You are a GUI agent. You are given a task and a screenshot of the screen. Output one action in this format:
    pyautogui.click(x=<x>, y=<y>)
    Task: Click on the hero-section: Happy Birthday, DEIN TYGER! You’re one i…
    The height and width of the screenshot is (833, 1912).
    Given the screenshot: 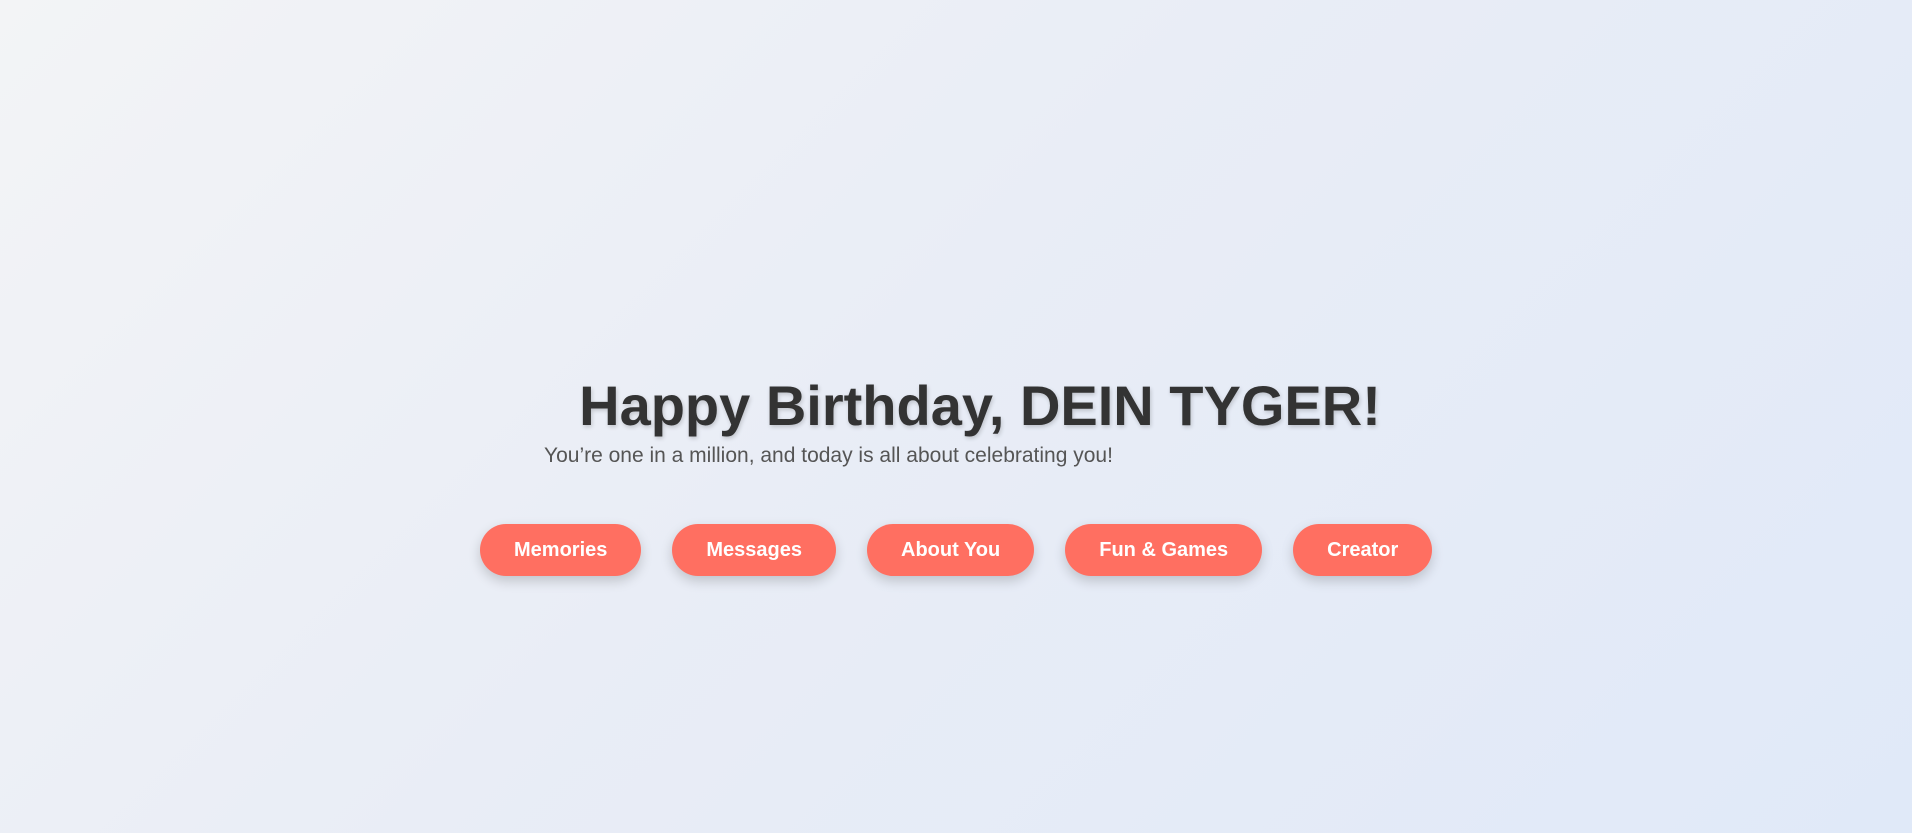 What is the action you would take?
    pyautogui.click(x=956, y=420)
    